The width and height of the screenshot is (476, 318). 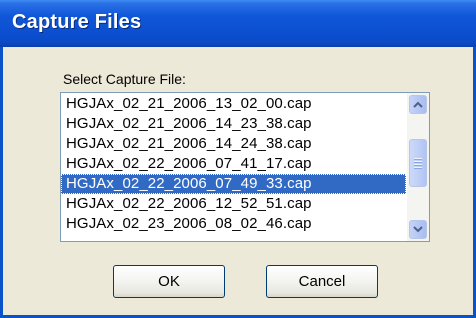 I want to click on chevron-up-icon, so click(x=418, y=104).